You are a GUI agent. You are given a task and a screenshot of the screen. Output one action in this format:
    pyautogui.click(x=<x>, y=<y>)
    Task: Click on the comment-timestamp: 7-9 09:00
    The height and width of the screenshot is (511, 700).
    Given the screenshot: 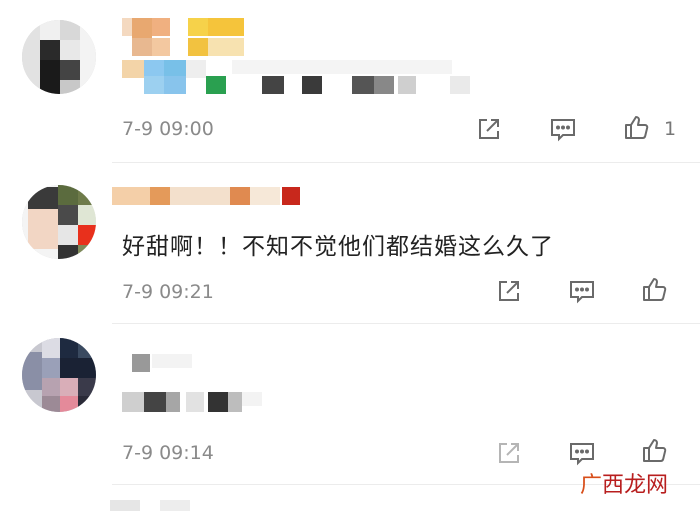 What is the action you would take?
    pyautogui.click(x=168, y=129)
    